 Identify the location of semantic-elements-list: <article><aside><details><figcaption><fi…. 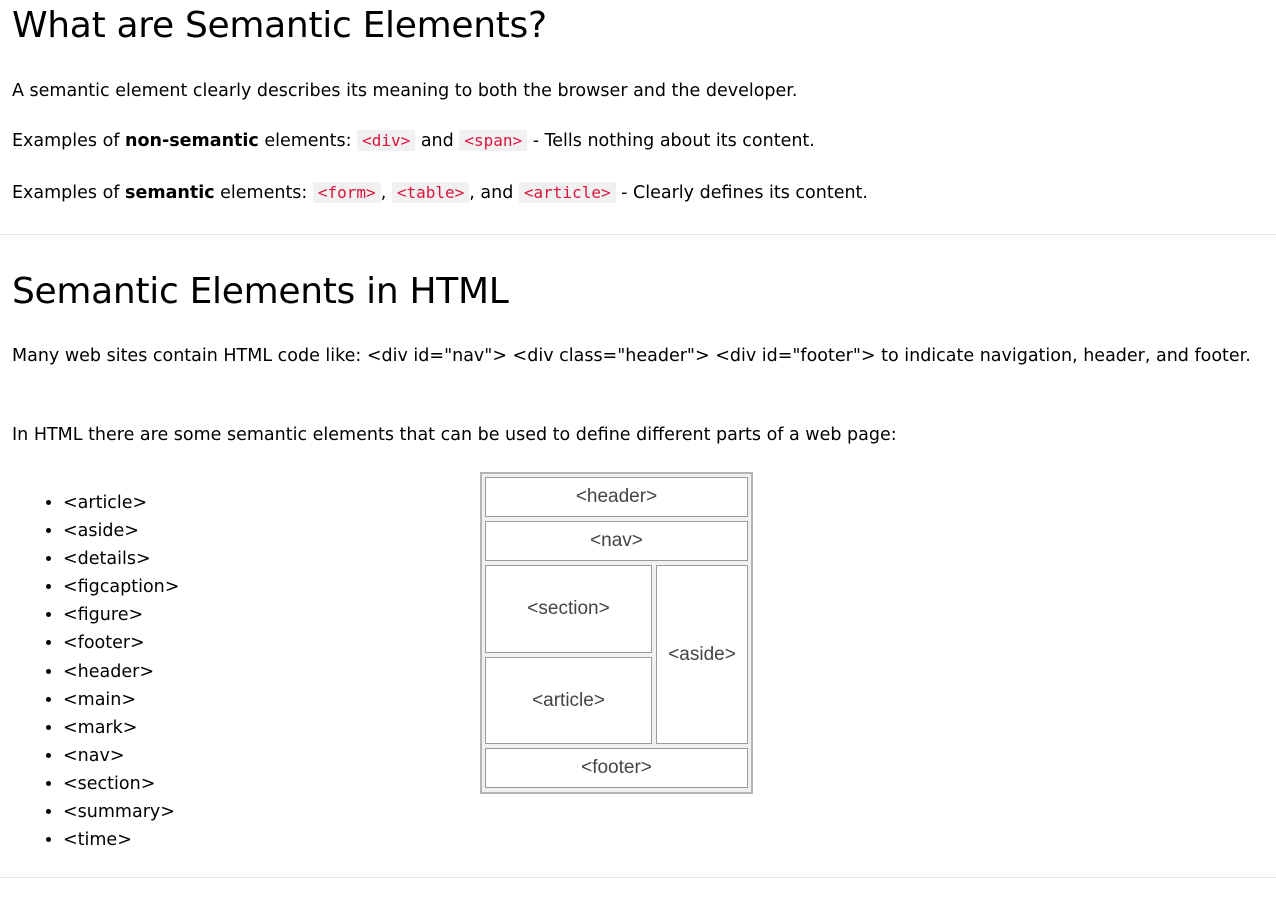
(106, 671).